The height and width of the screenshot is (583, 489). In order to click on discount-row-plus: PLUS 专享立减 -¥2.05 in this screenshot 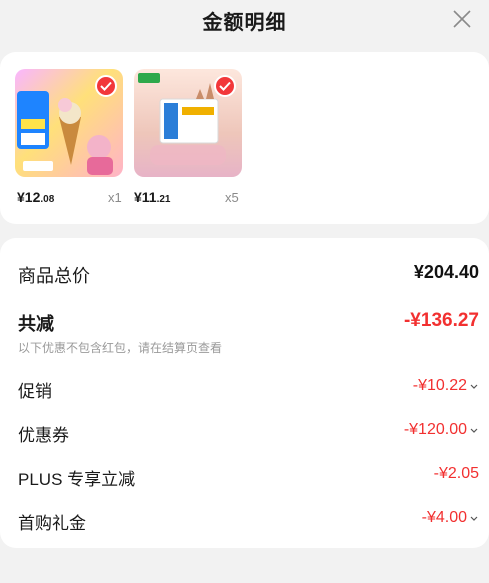, I will do `click(248, 477)`.